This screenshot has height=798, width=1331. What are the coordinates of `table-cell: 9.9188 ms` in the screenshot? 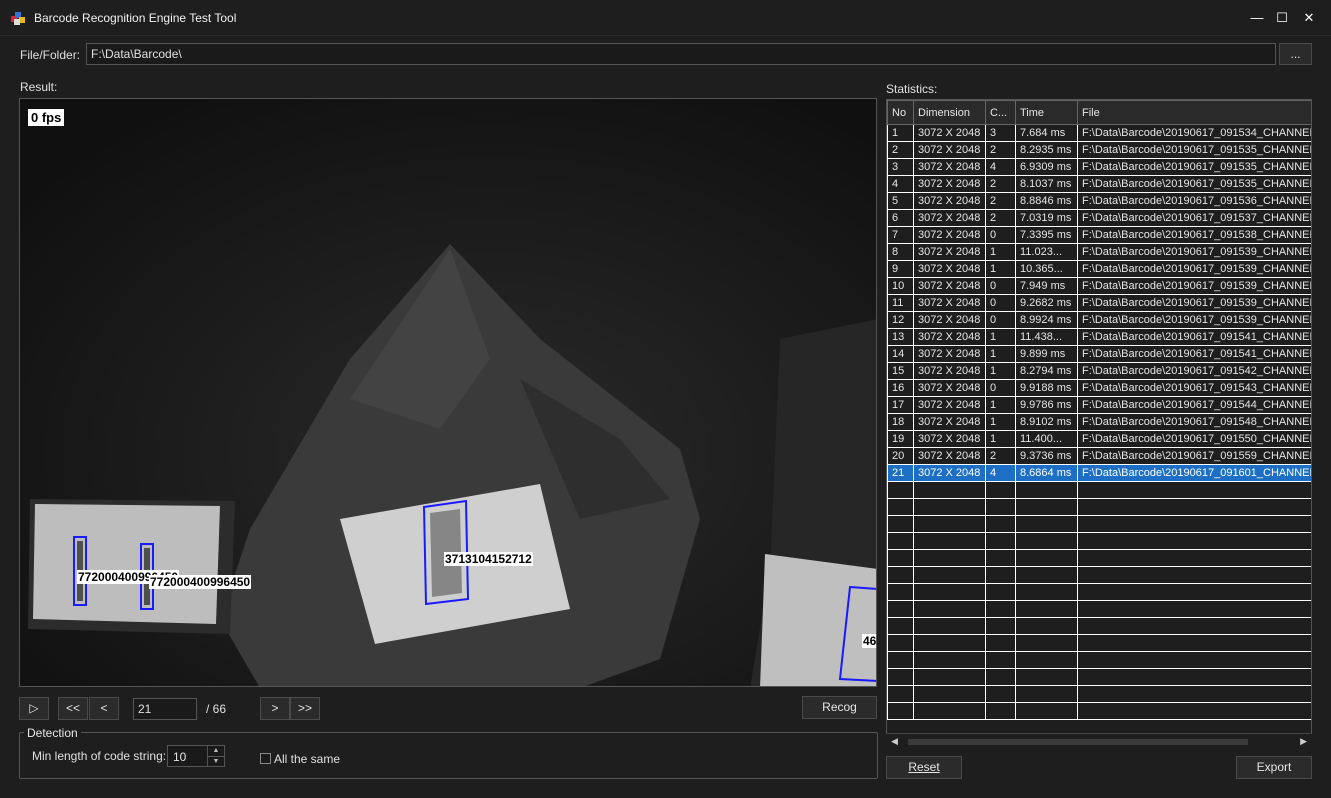 It's located at (1046, 388).